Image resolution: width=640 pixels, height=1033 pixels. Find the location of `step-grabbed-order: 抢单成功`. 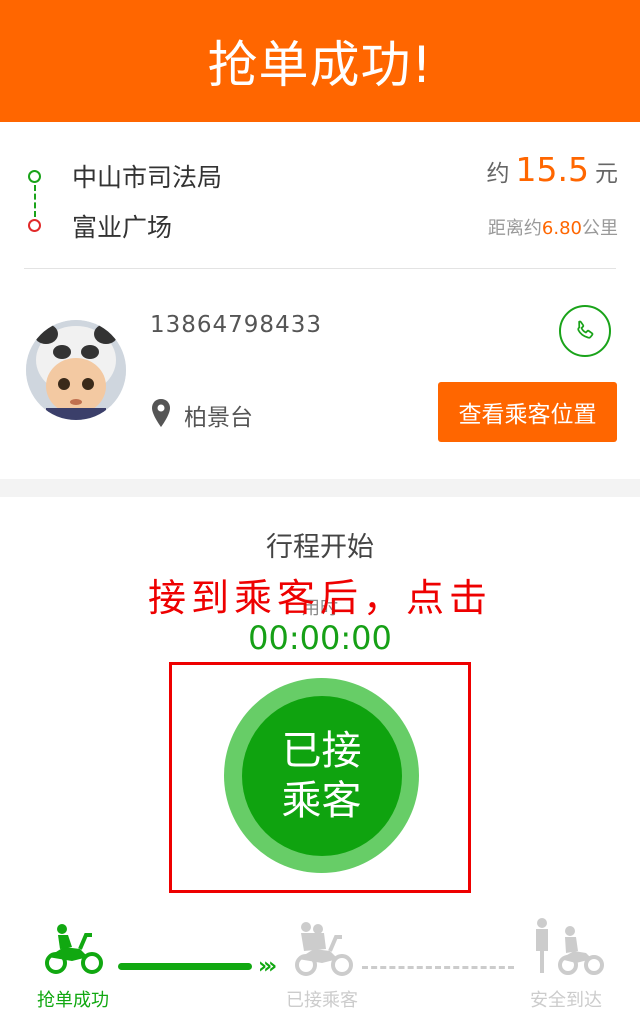

step-grabbed-order: 抢单成功 is located at coordinates (73, 1000).